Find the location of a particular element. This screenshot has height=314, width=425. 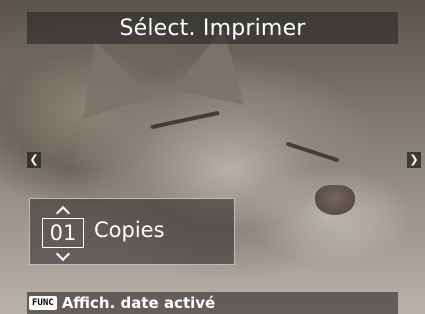

previous-image-button: ❮ is located at coordinates (34, 160).